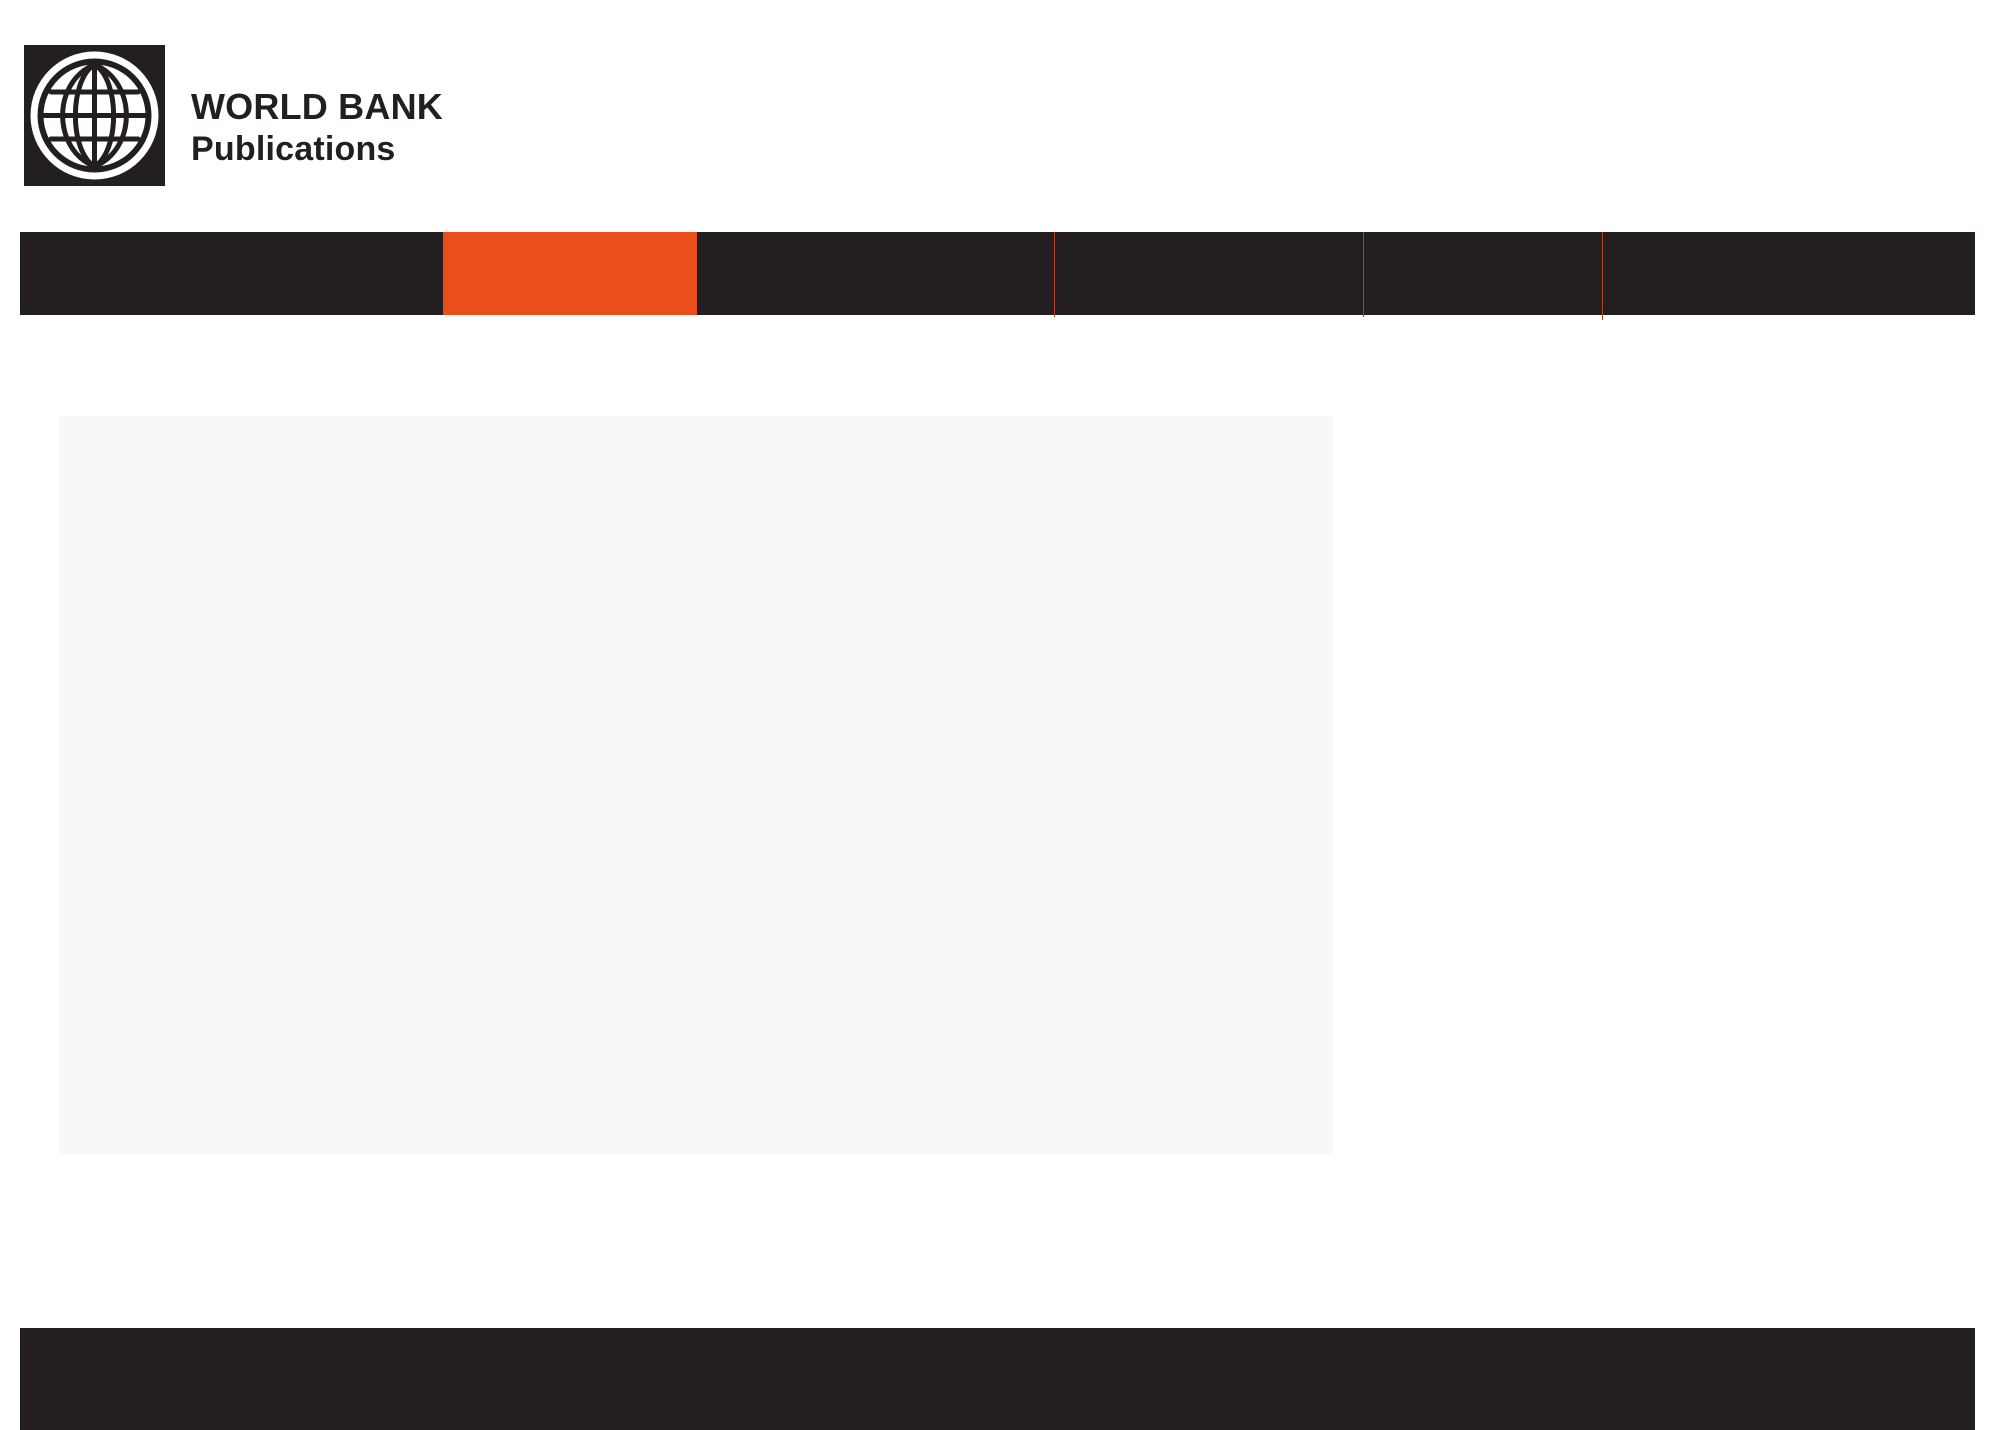 The height and width of the screenshot is (1430, 2000). What do you see at coordinates (293, 149) in the screenshot?
I see `brand-subtitle: Publications` at bounding box center [293, 149].